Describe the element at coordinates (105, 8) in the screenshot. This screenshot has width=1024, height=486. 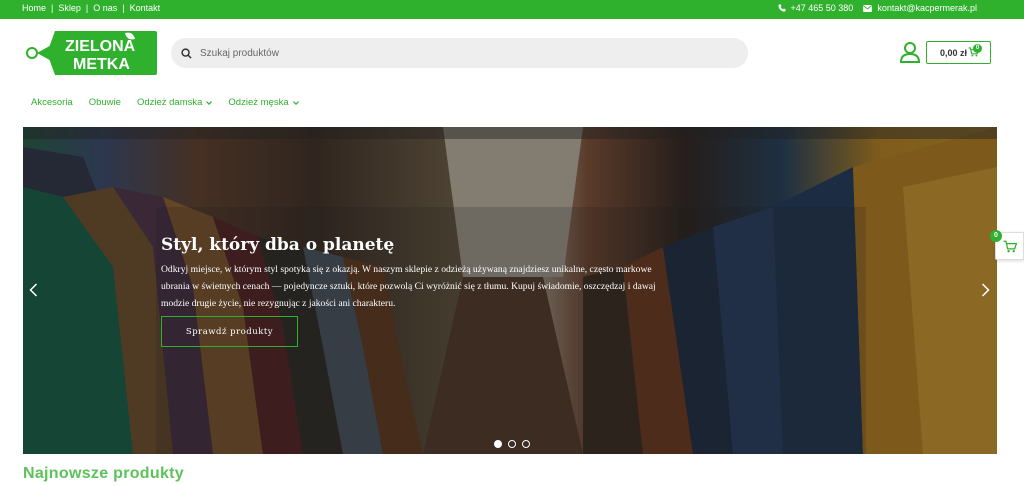
I see `top-nav-about: O nas` at that location.